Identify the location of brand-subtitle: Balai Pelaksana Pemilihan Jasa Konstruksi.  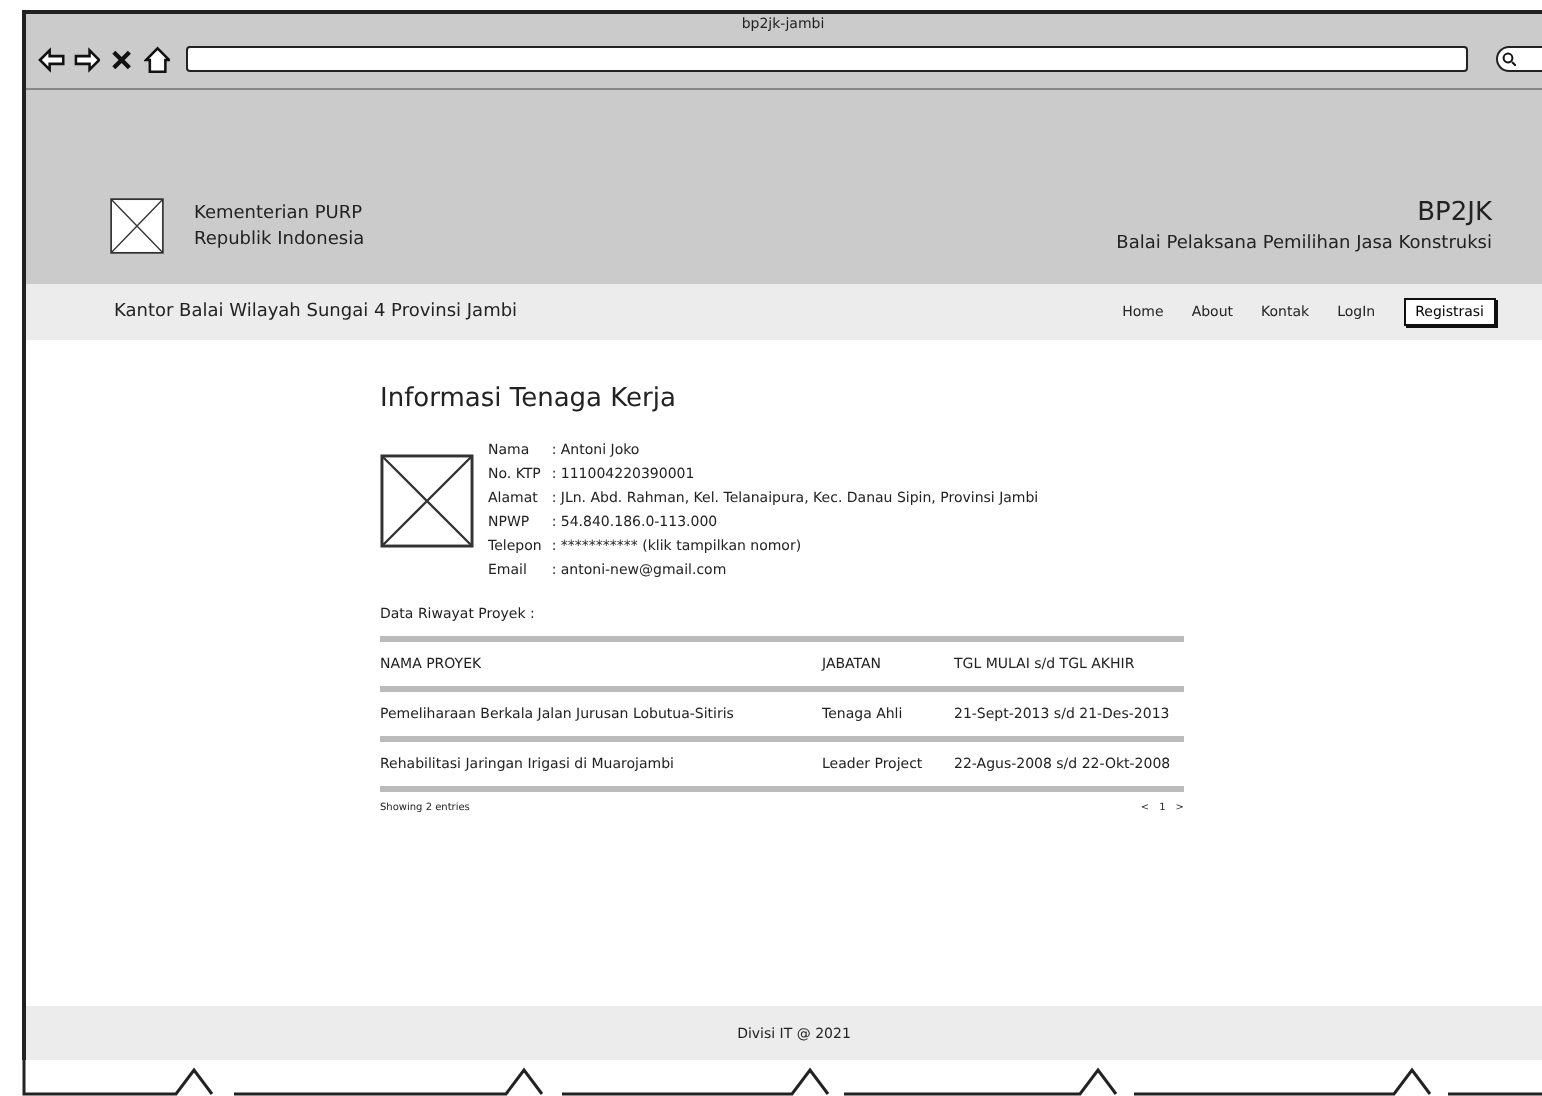
(1304, 244).